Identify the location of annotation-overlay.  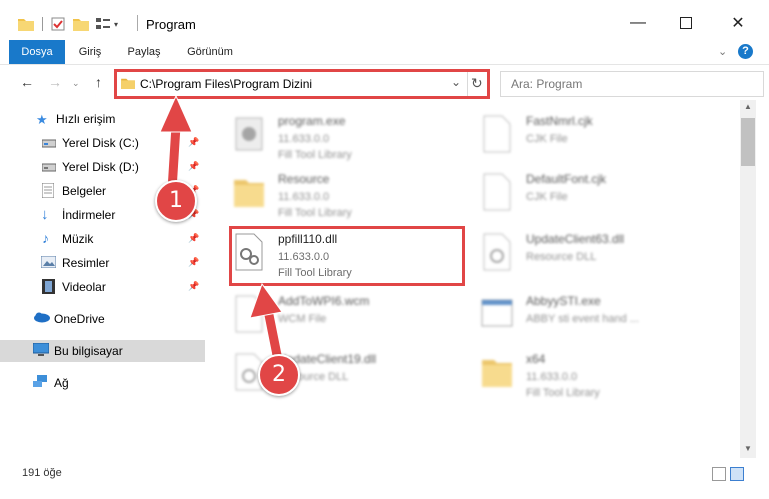
(221, 229).